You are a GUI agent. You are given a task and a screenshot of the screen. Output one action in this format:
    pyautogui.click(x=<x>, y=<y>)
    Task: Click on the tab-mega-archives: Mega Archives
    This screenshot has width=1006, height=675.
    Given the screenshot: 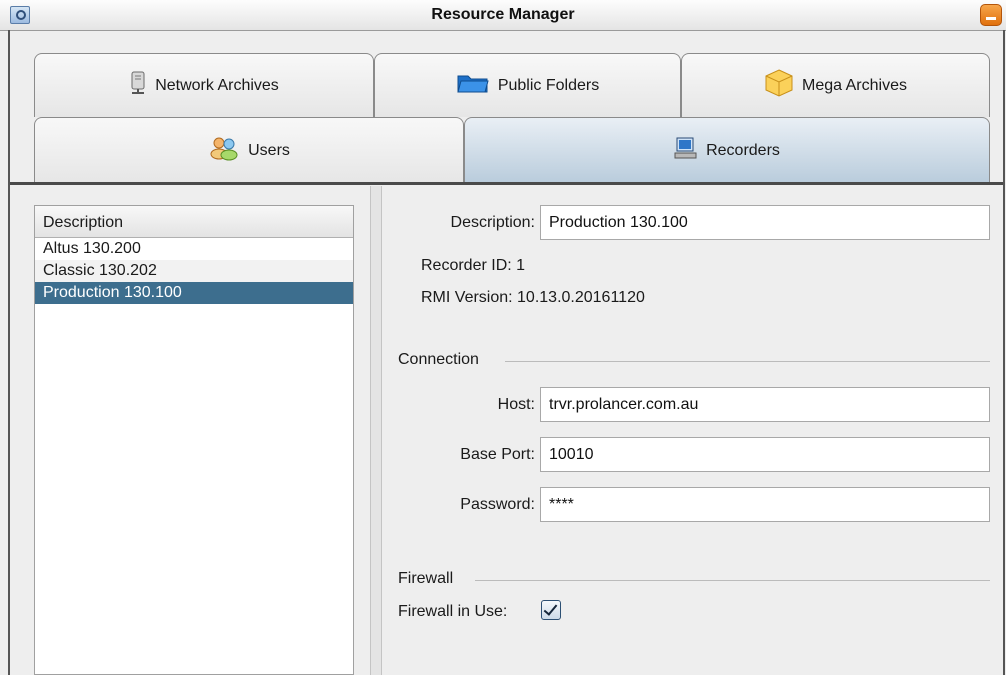 What is the action you would take?
    pyautogui.click(x=835, y=85)
    